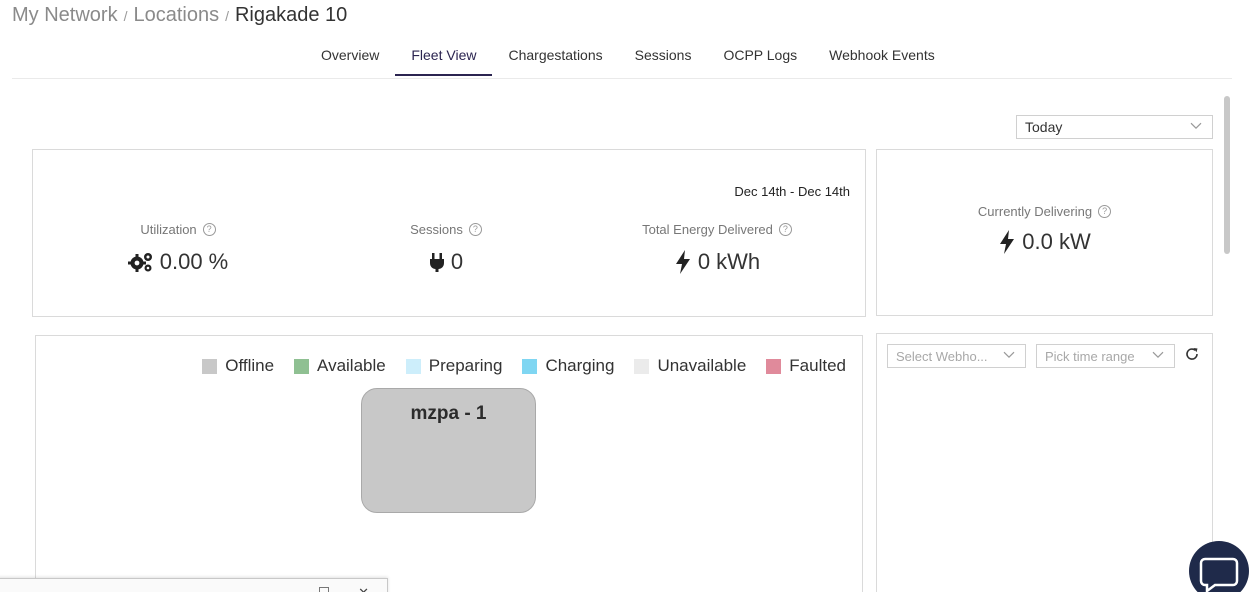 Image resolution: width=1253 pixels, height=592 pixels. What do you see at coordinates (707, 229) in the screenshot?
I see `energy-label: Total Energy Delivered` at bounding box center [707, 229].